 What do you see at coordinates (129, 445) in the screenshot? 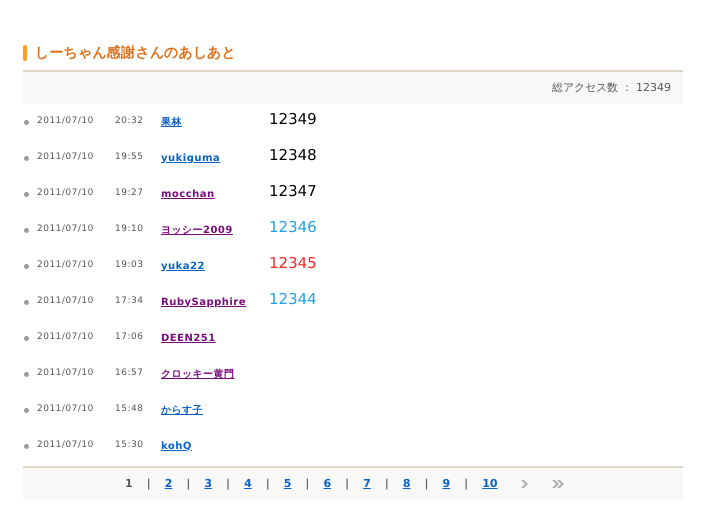
I see `visit-time: 15:30` at bounding box center [129, 445].